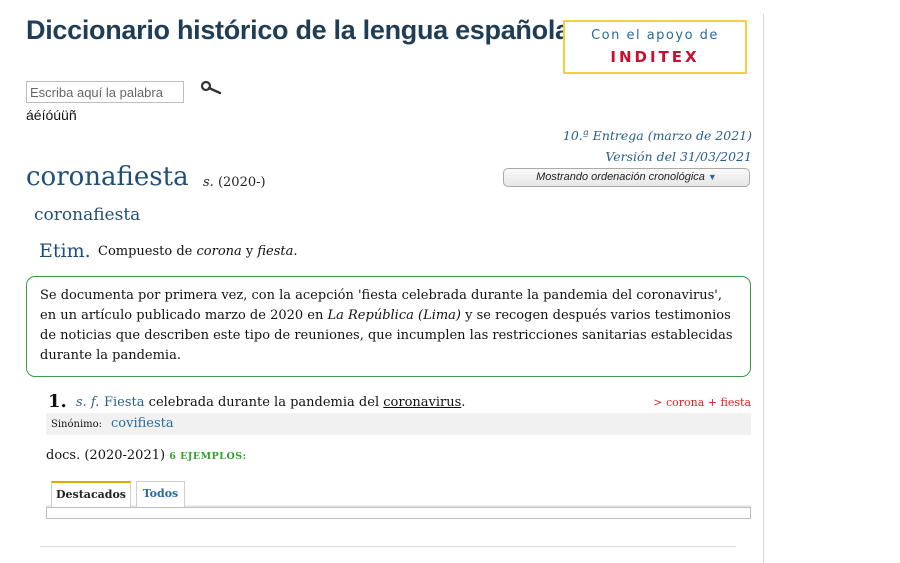  Describe the element at coordinates (241, 182) in the screenshot. I see `pos-date: (2020-)` at that location.